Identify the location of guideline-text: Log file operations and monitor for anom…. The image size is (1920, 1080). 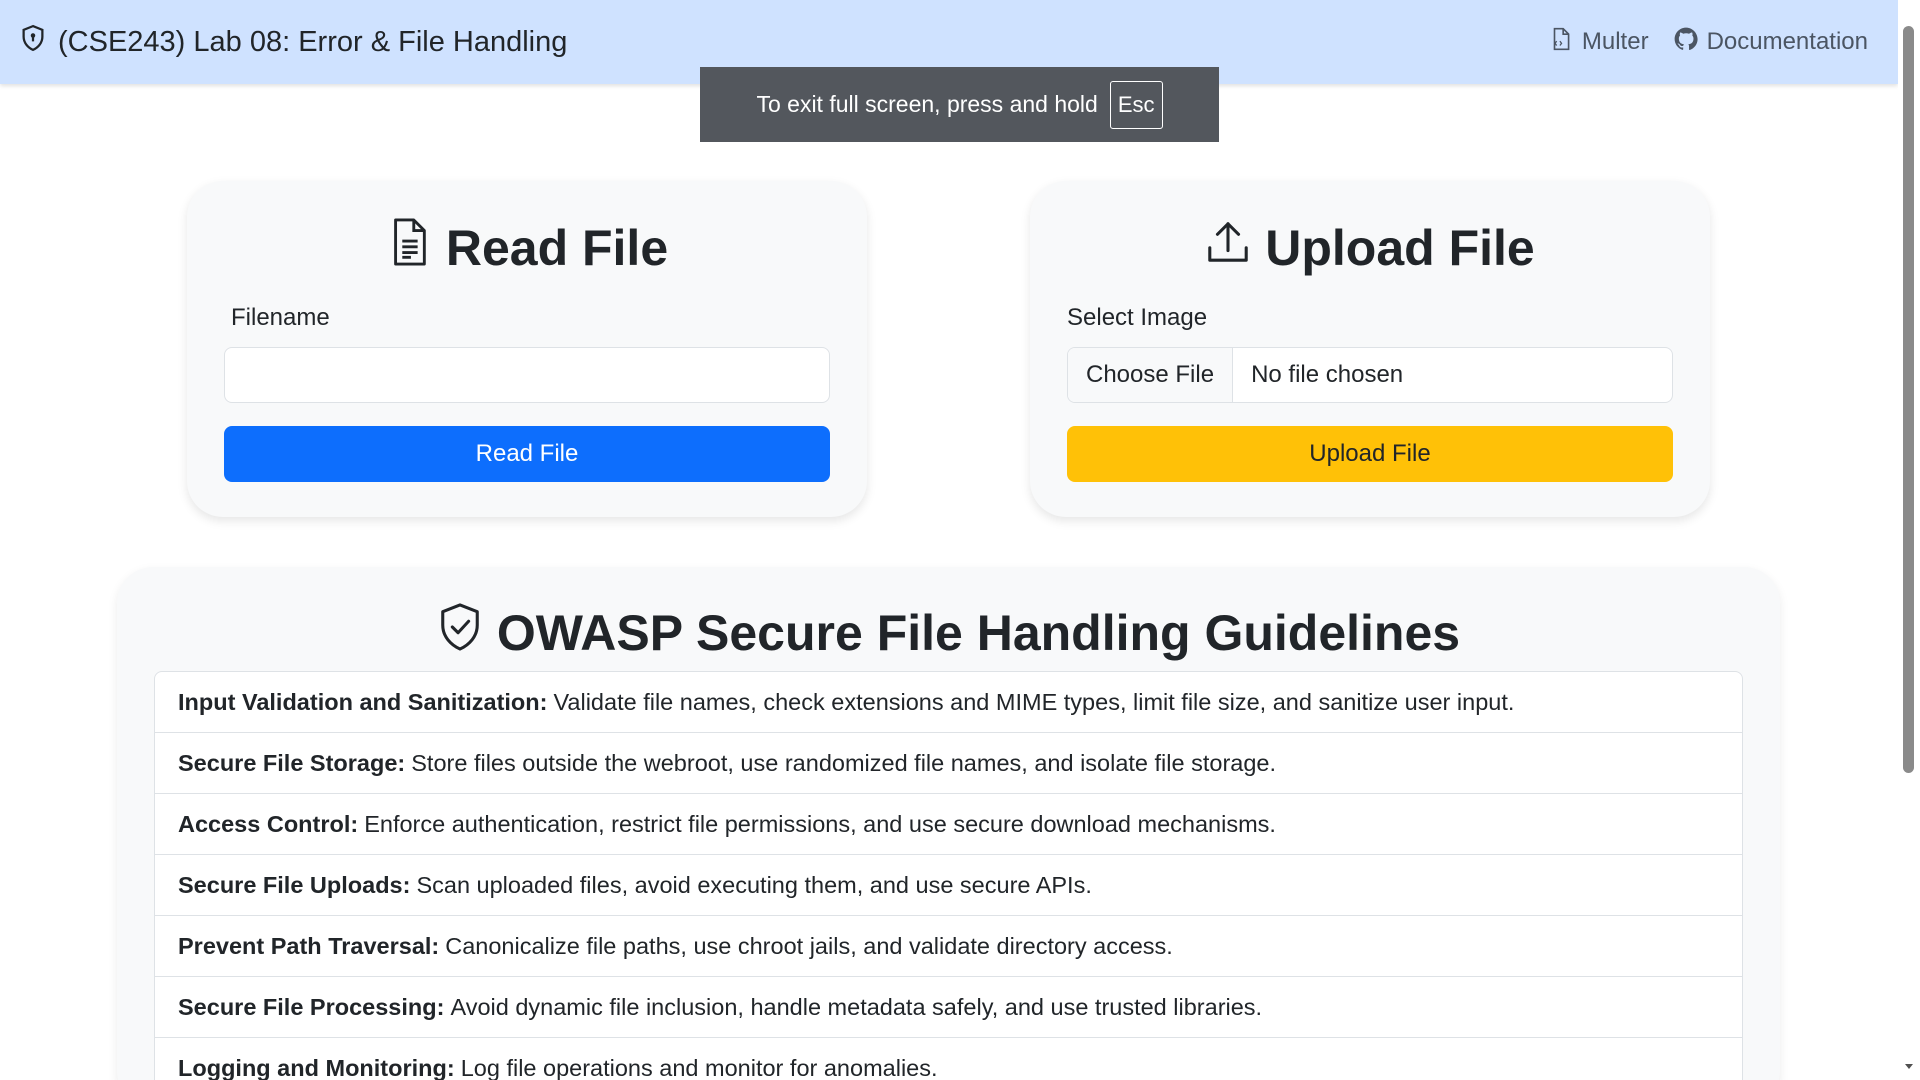
(699, 1067).